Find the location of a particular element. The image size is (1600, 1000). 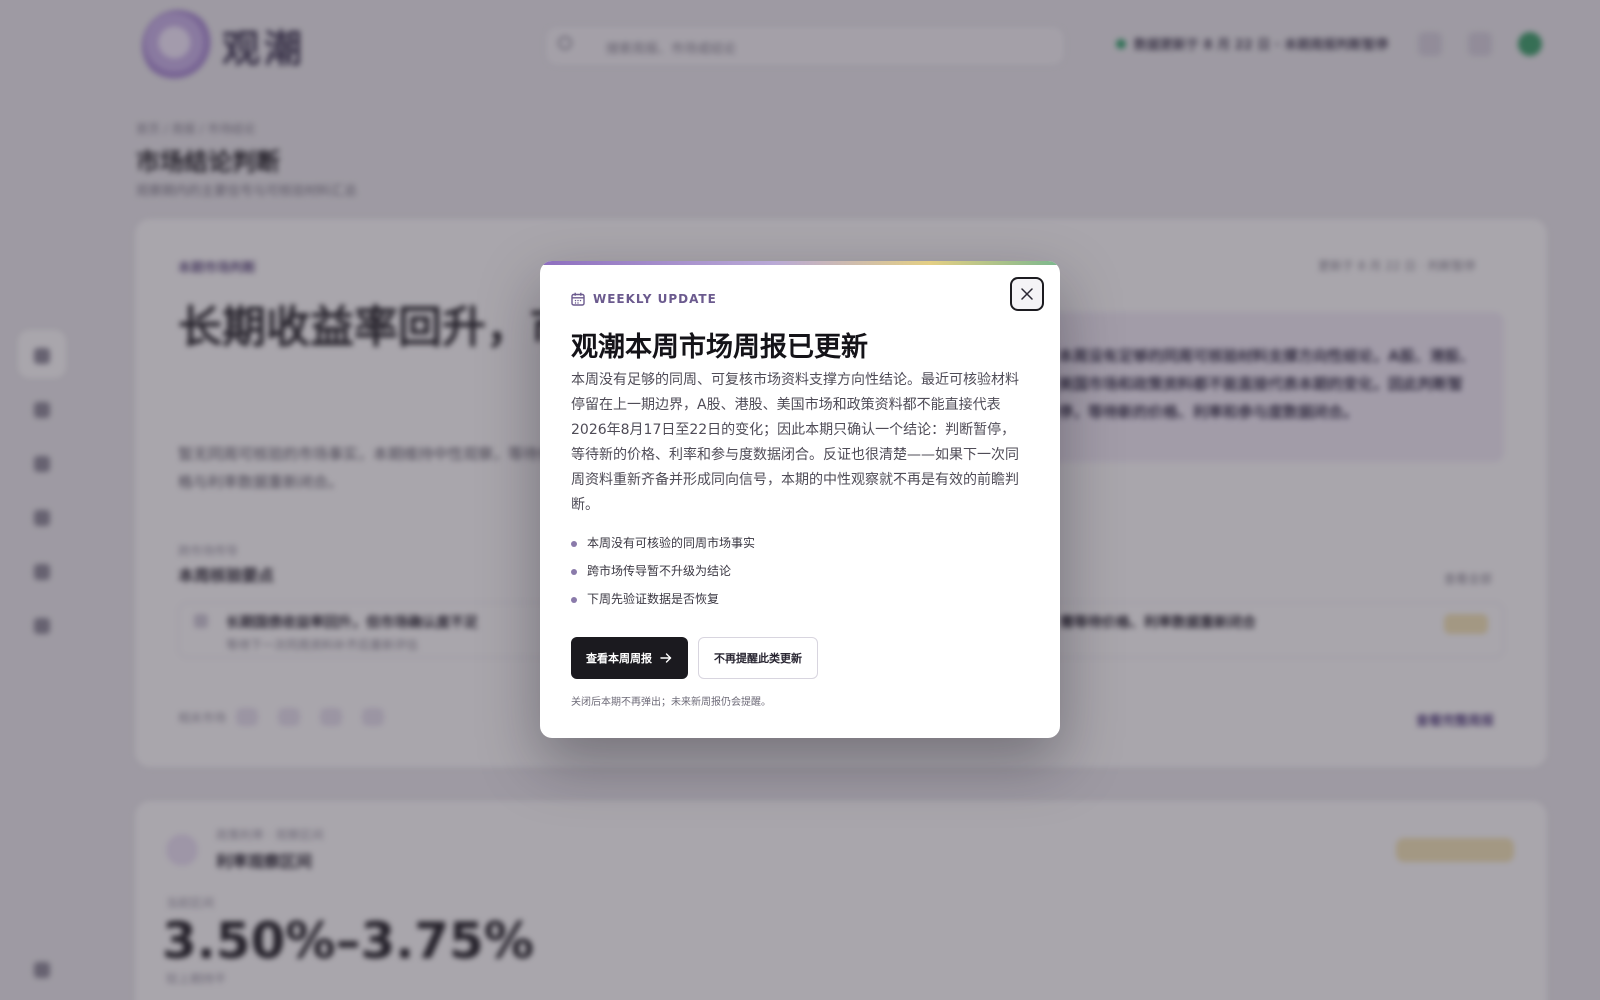

close-button is located at coordinates (1027, 294).